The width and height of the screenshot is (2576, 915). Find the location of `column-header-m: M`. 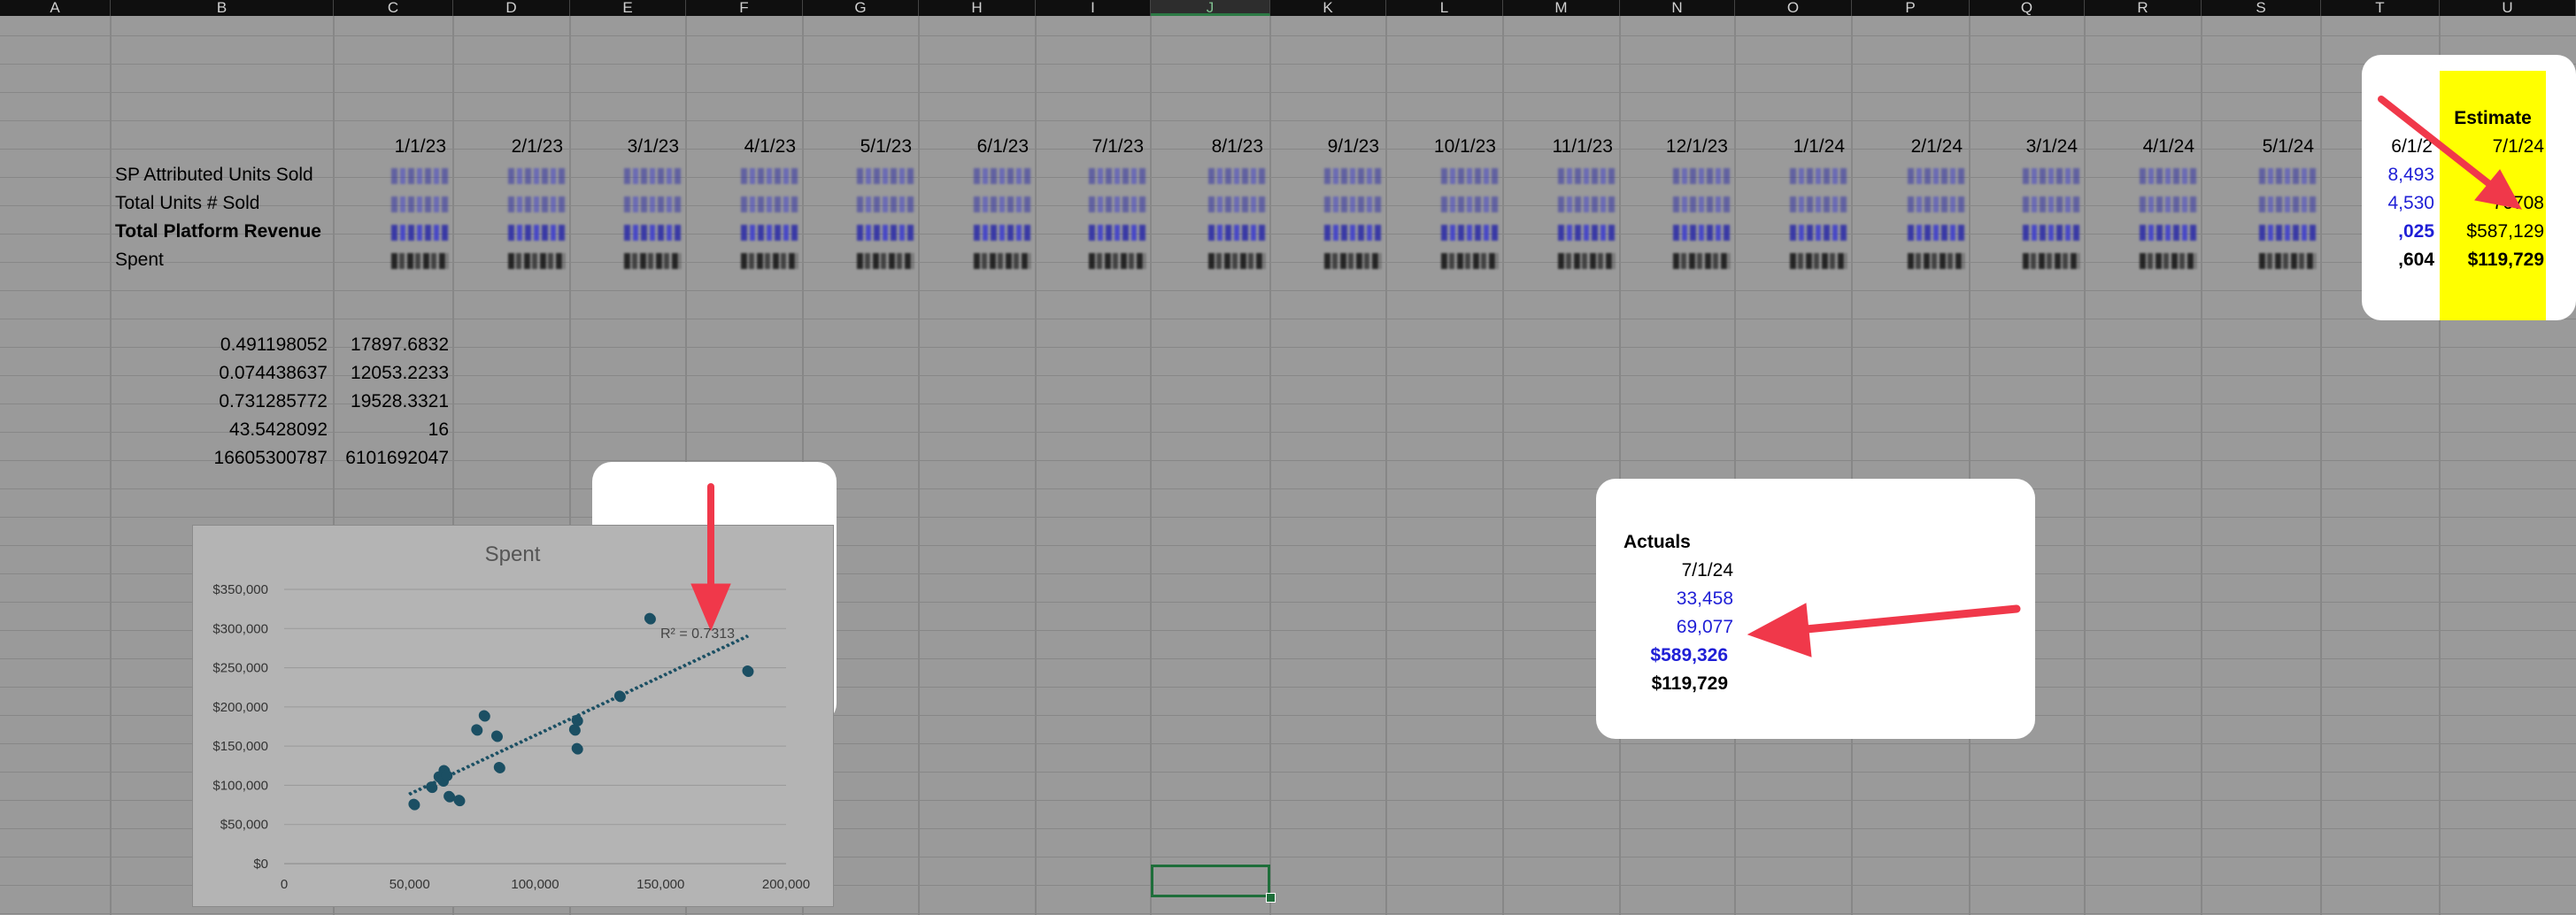

column-header-m: M is located at coordinates (1561, 8).